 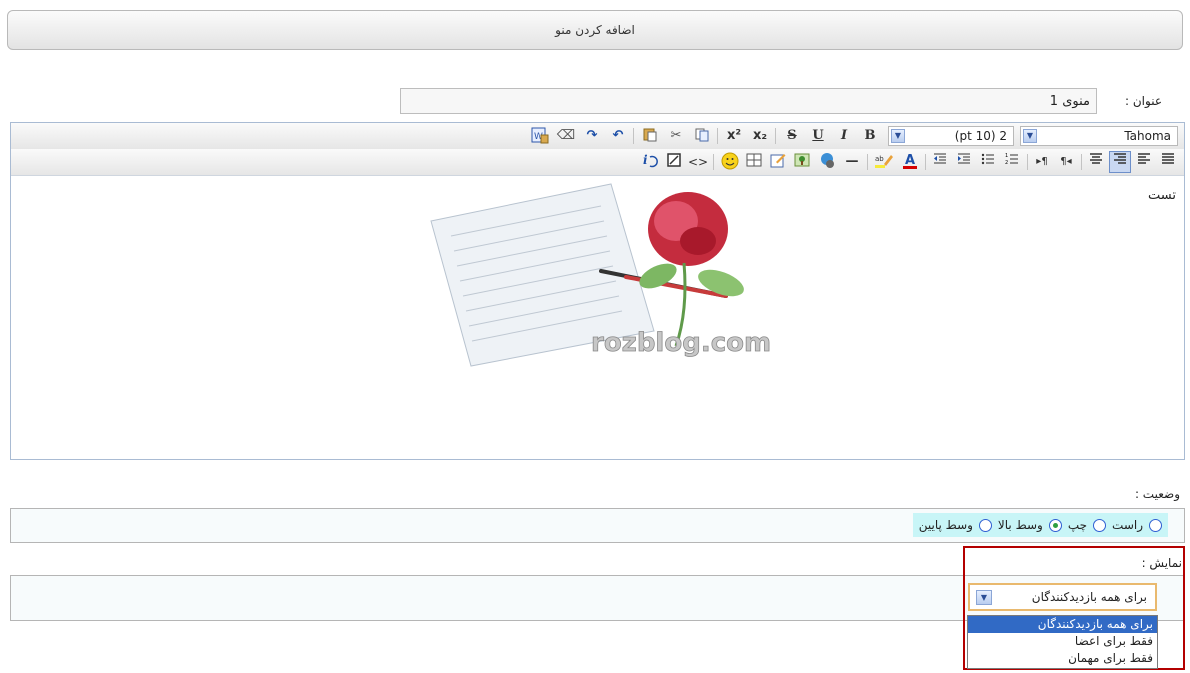 I want to click on edit-icon, so click(x=778, y=162).